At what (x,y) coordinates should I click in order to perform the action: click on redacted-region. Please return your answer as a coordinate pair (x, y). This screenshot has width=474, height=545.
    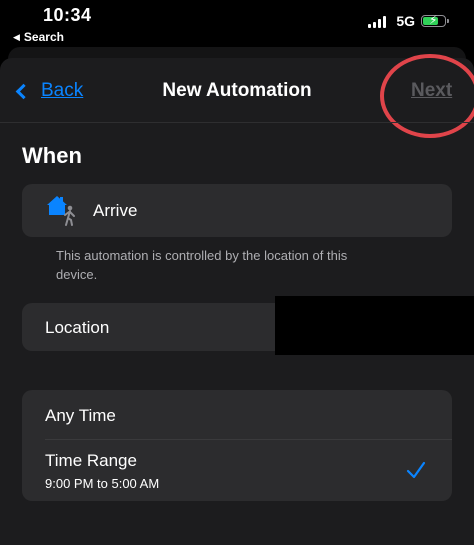
    Looking at the image, I should click on (374, 325).